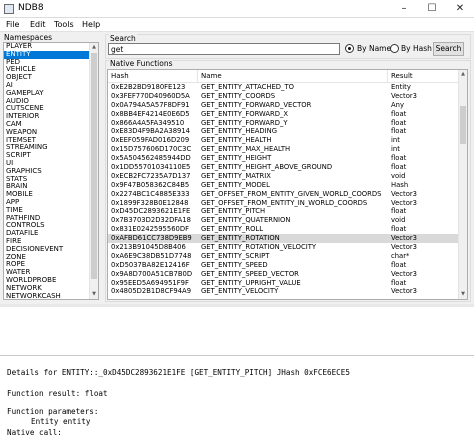 This screenshot has height=439, width=474. Describe the element at coordinates (284, 211) in the screenshot. I see `table-row: 0xD45DC2893621E1FE GET_ENTITY_PITCH float` at that location.